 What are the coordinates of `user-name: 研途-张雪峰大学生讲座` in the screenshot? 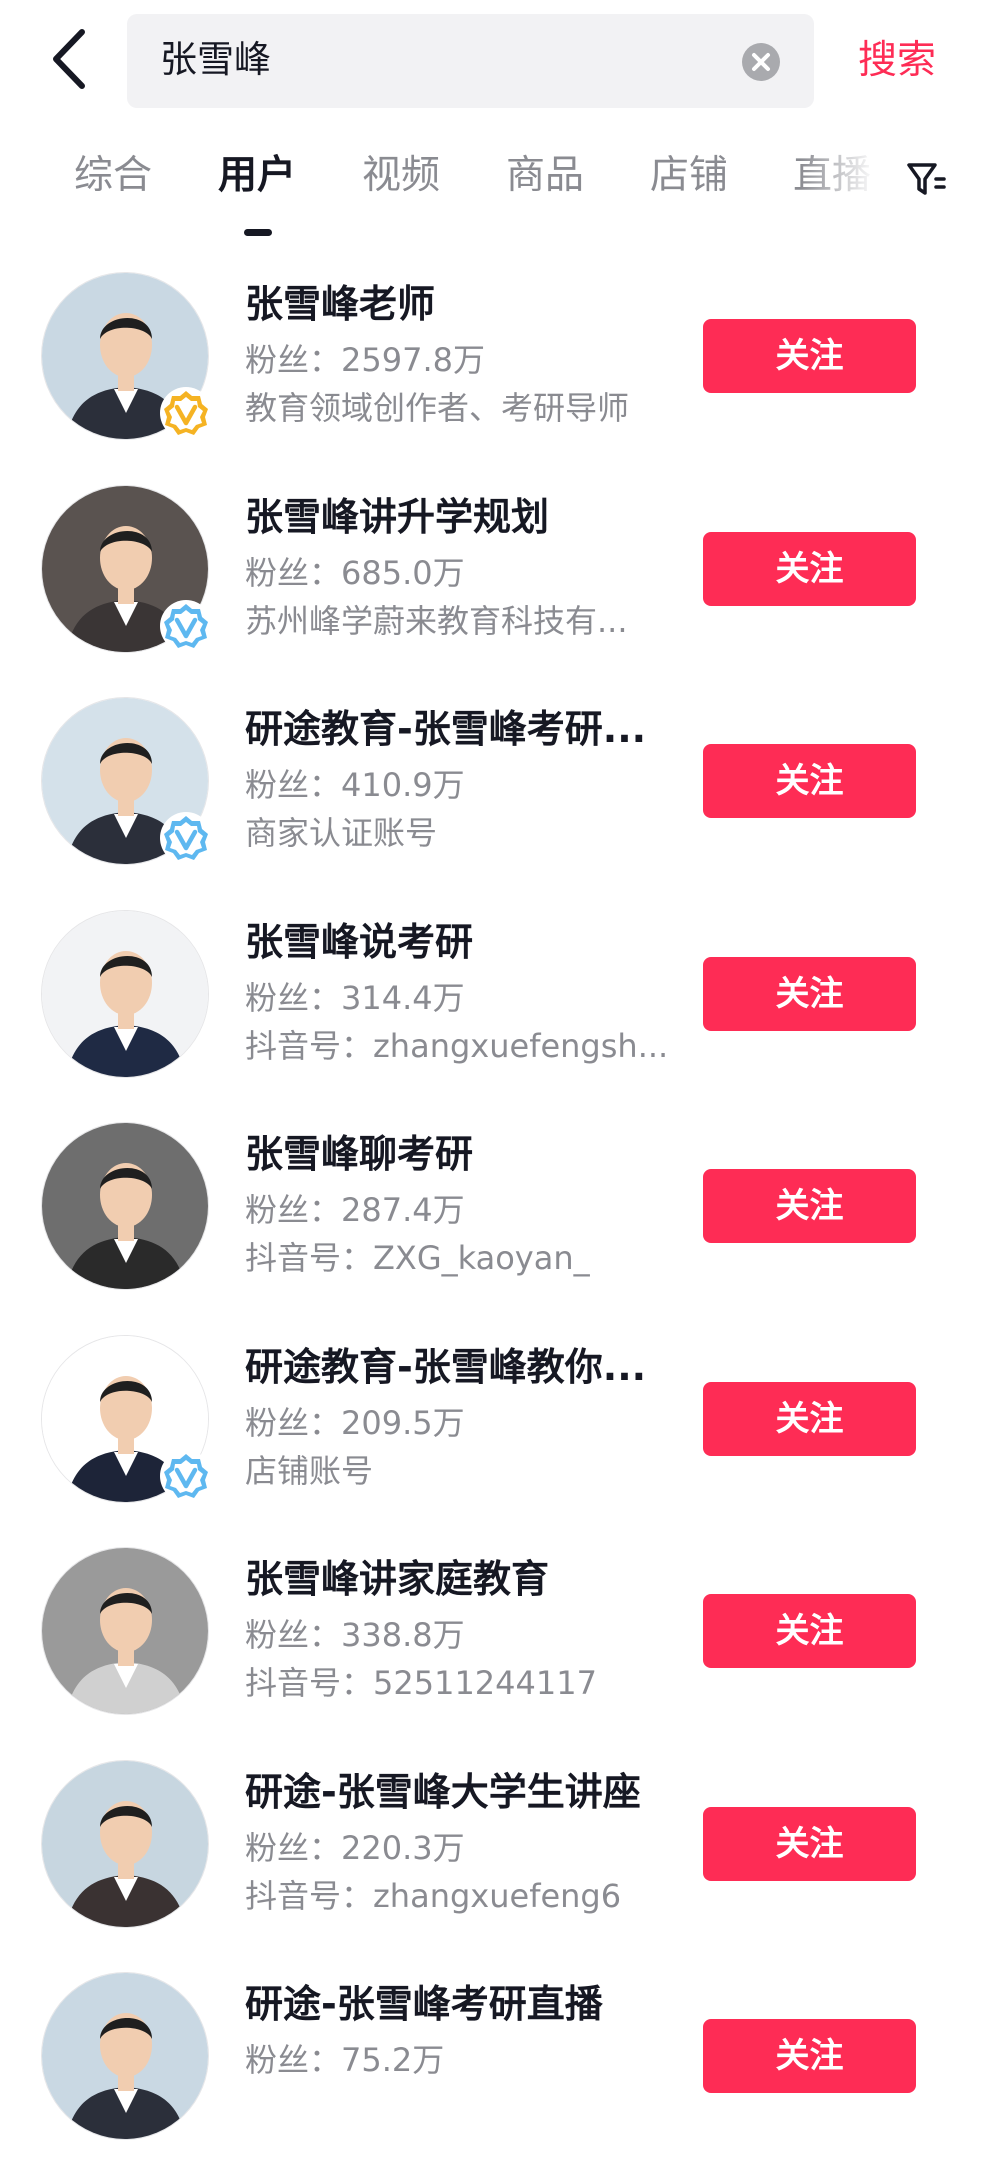 It's located at (443, 1792).